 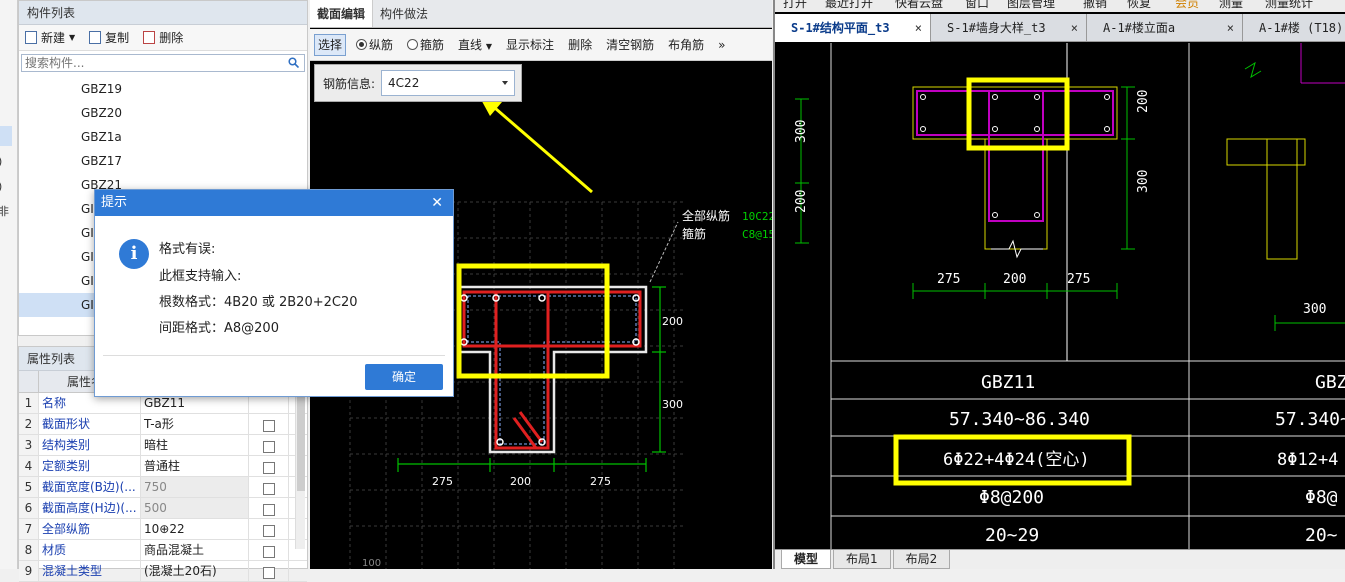 What do you see at coordinates (195, 550) in the screenshot?
I see `prop-value: 商品混凝土` at bounding box center [195, 550].